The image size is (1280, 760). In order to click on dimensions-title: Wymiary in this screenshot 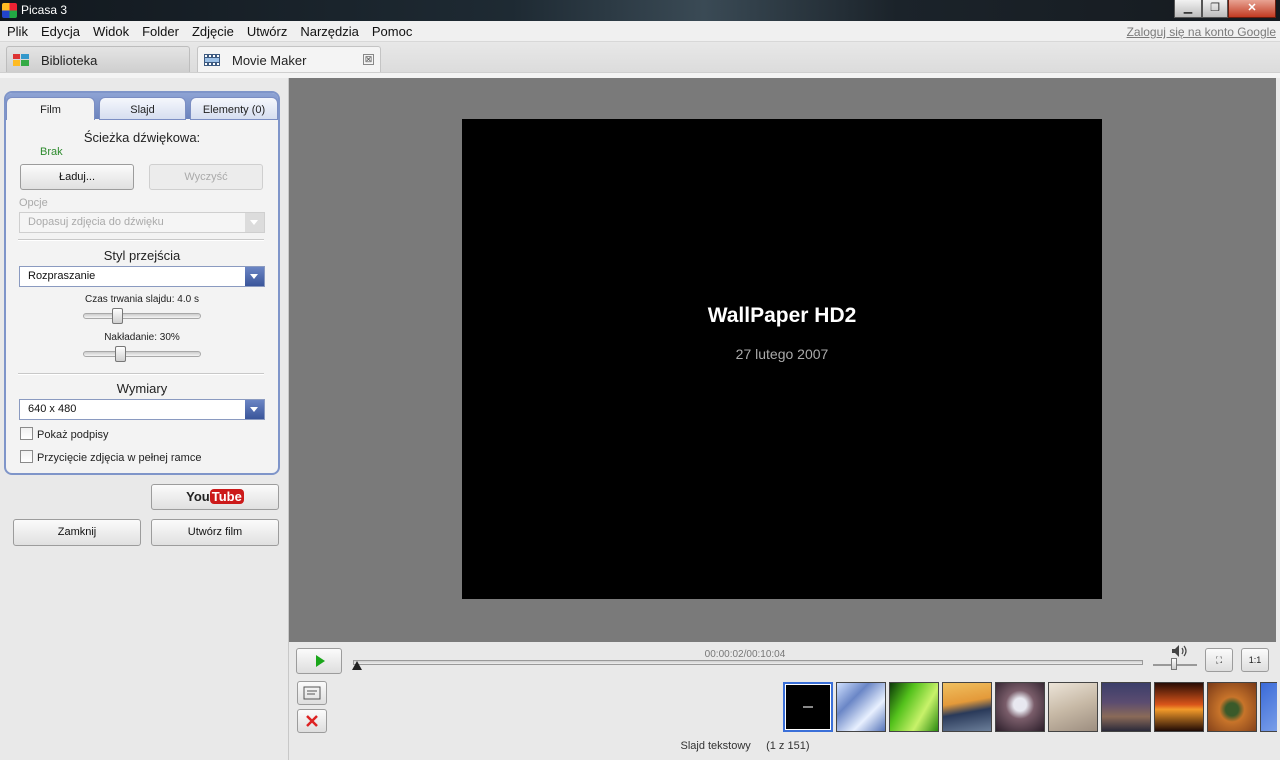, I will do `click(142, 388)`.